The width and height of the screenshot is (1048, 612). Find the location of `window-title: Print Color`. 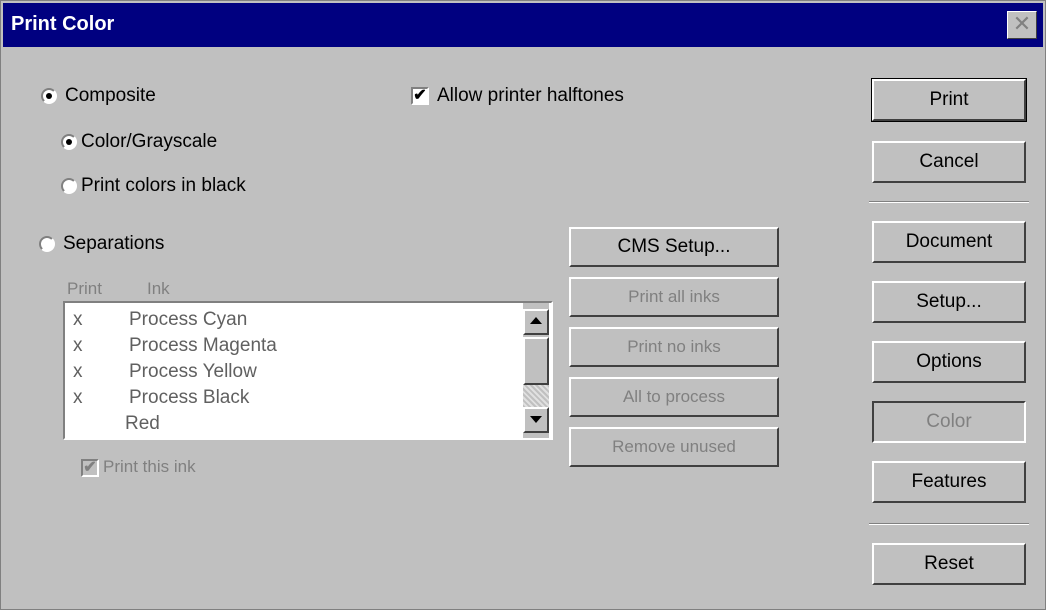

window-title: Print Color is located at coordinates (63, 24).